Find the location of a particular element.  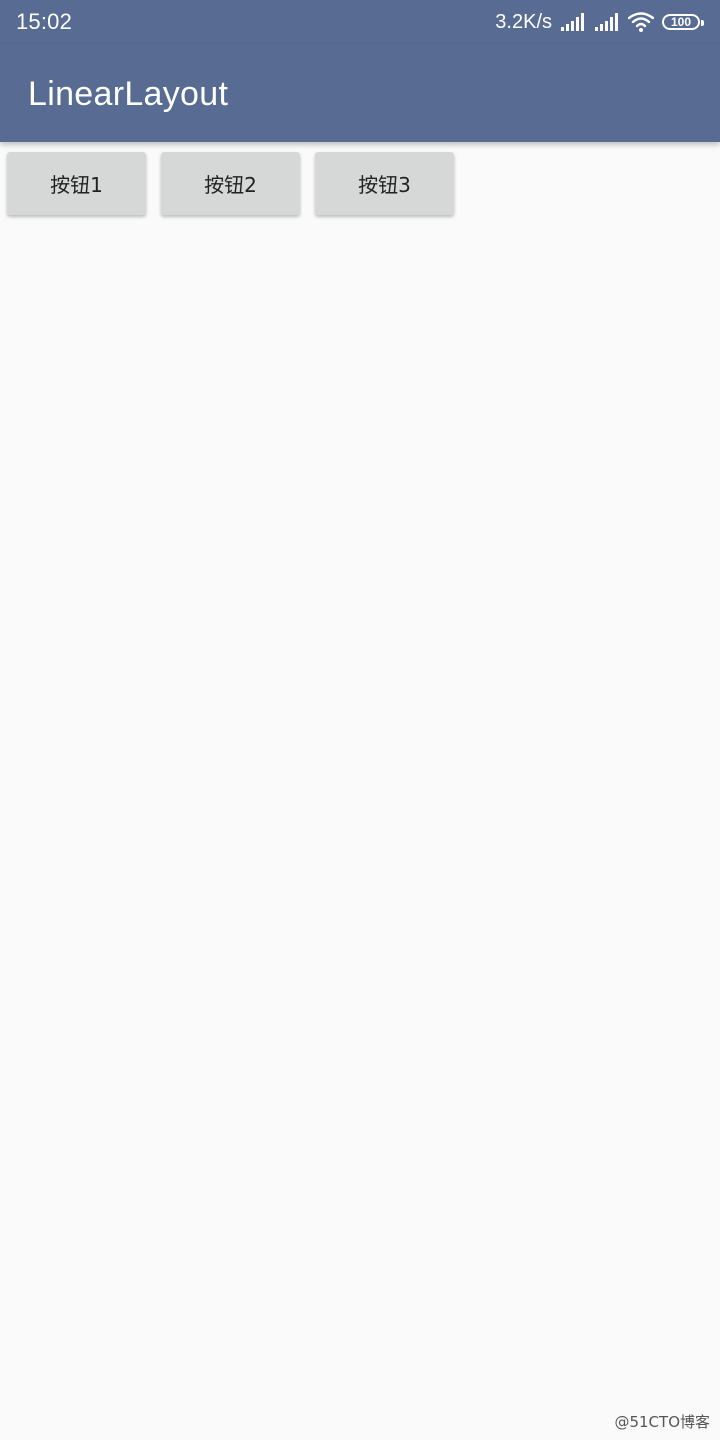

battery-level: 100 is located at coordinates (681, 22).